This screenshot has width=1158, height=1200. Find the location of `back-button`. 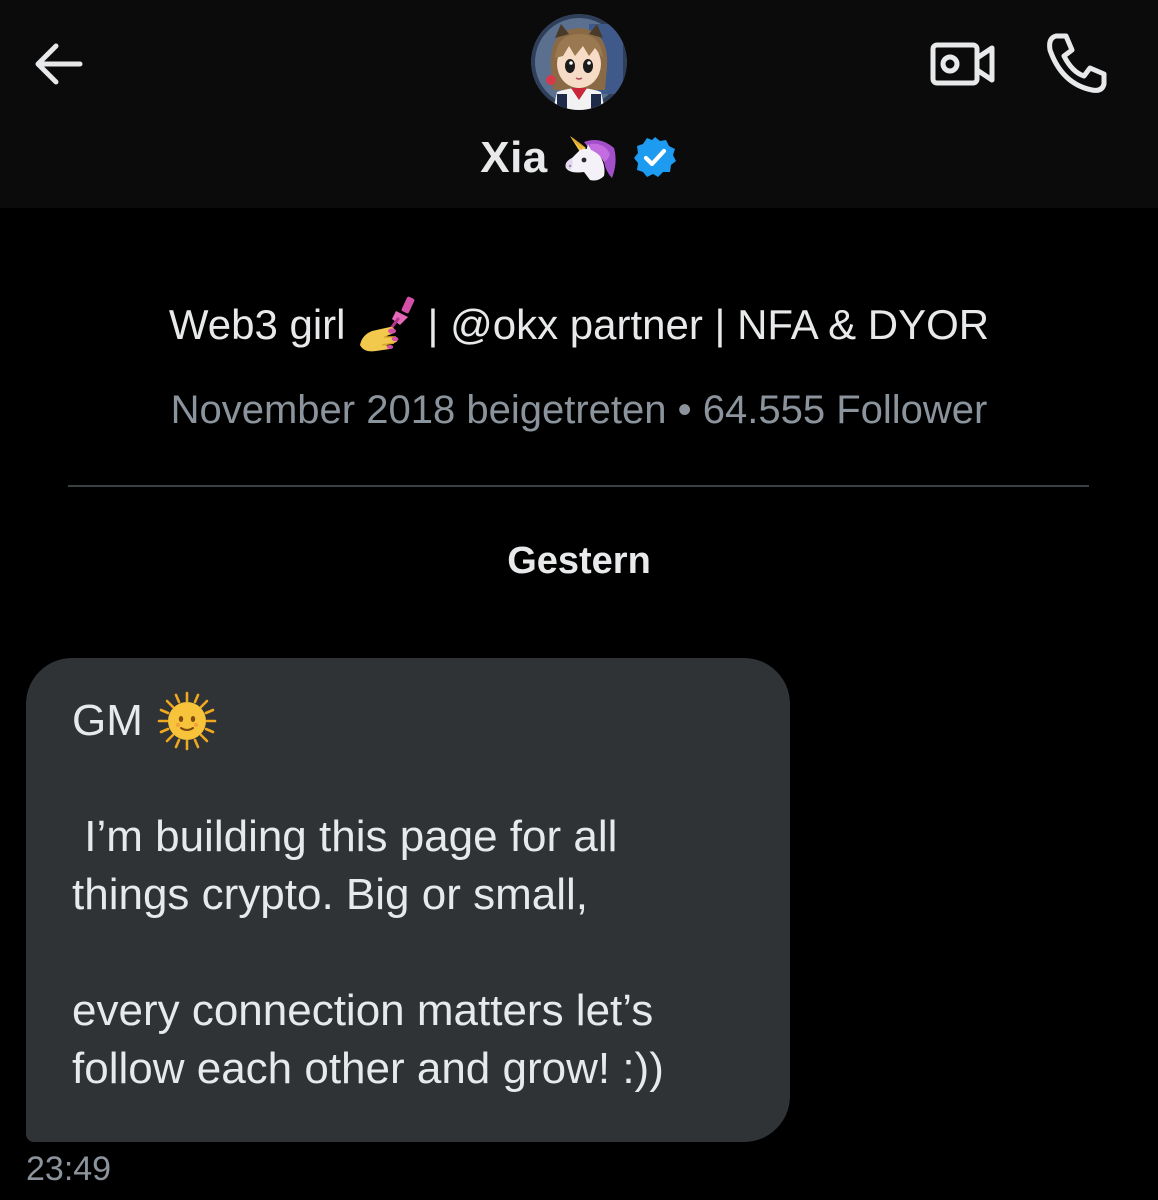

back-button is located at coordinates (59, 64).